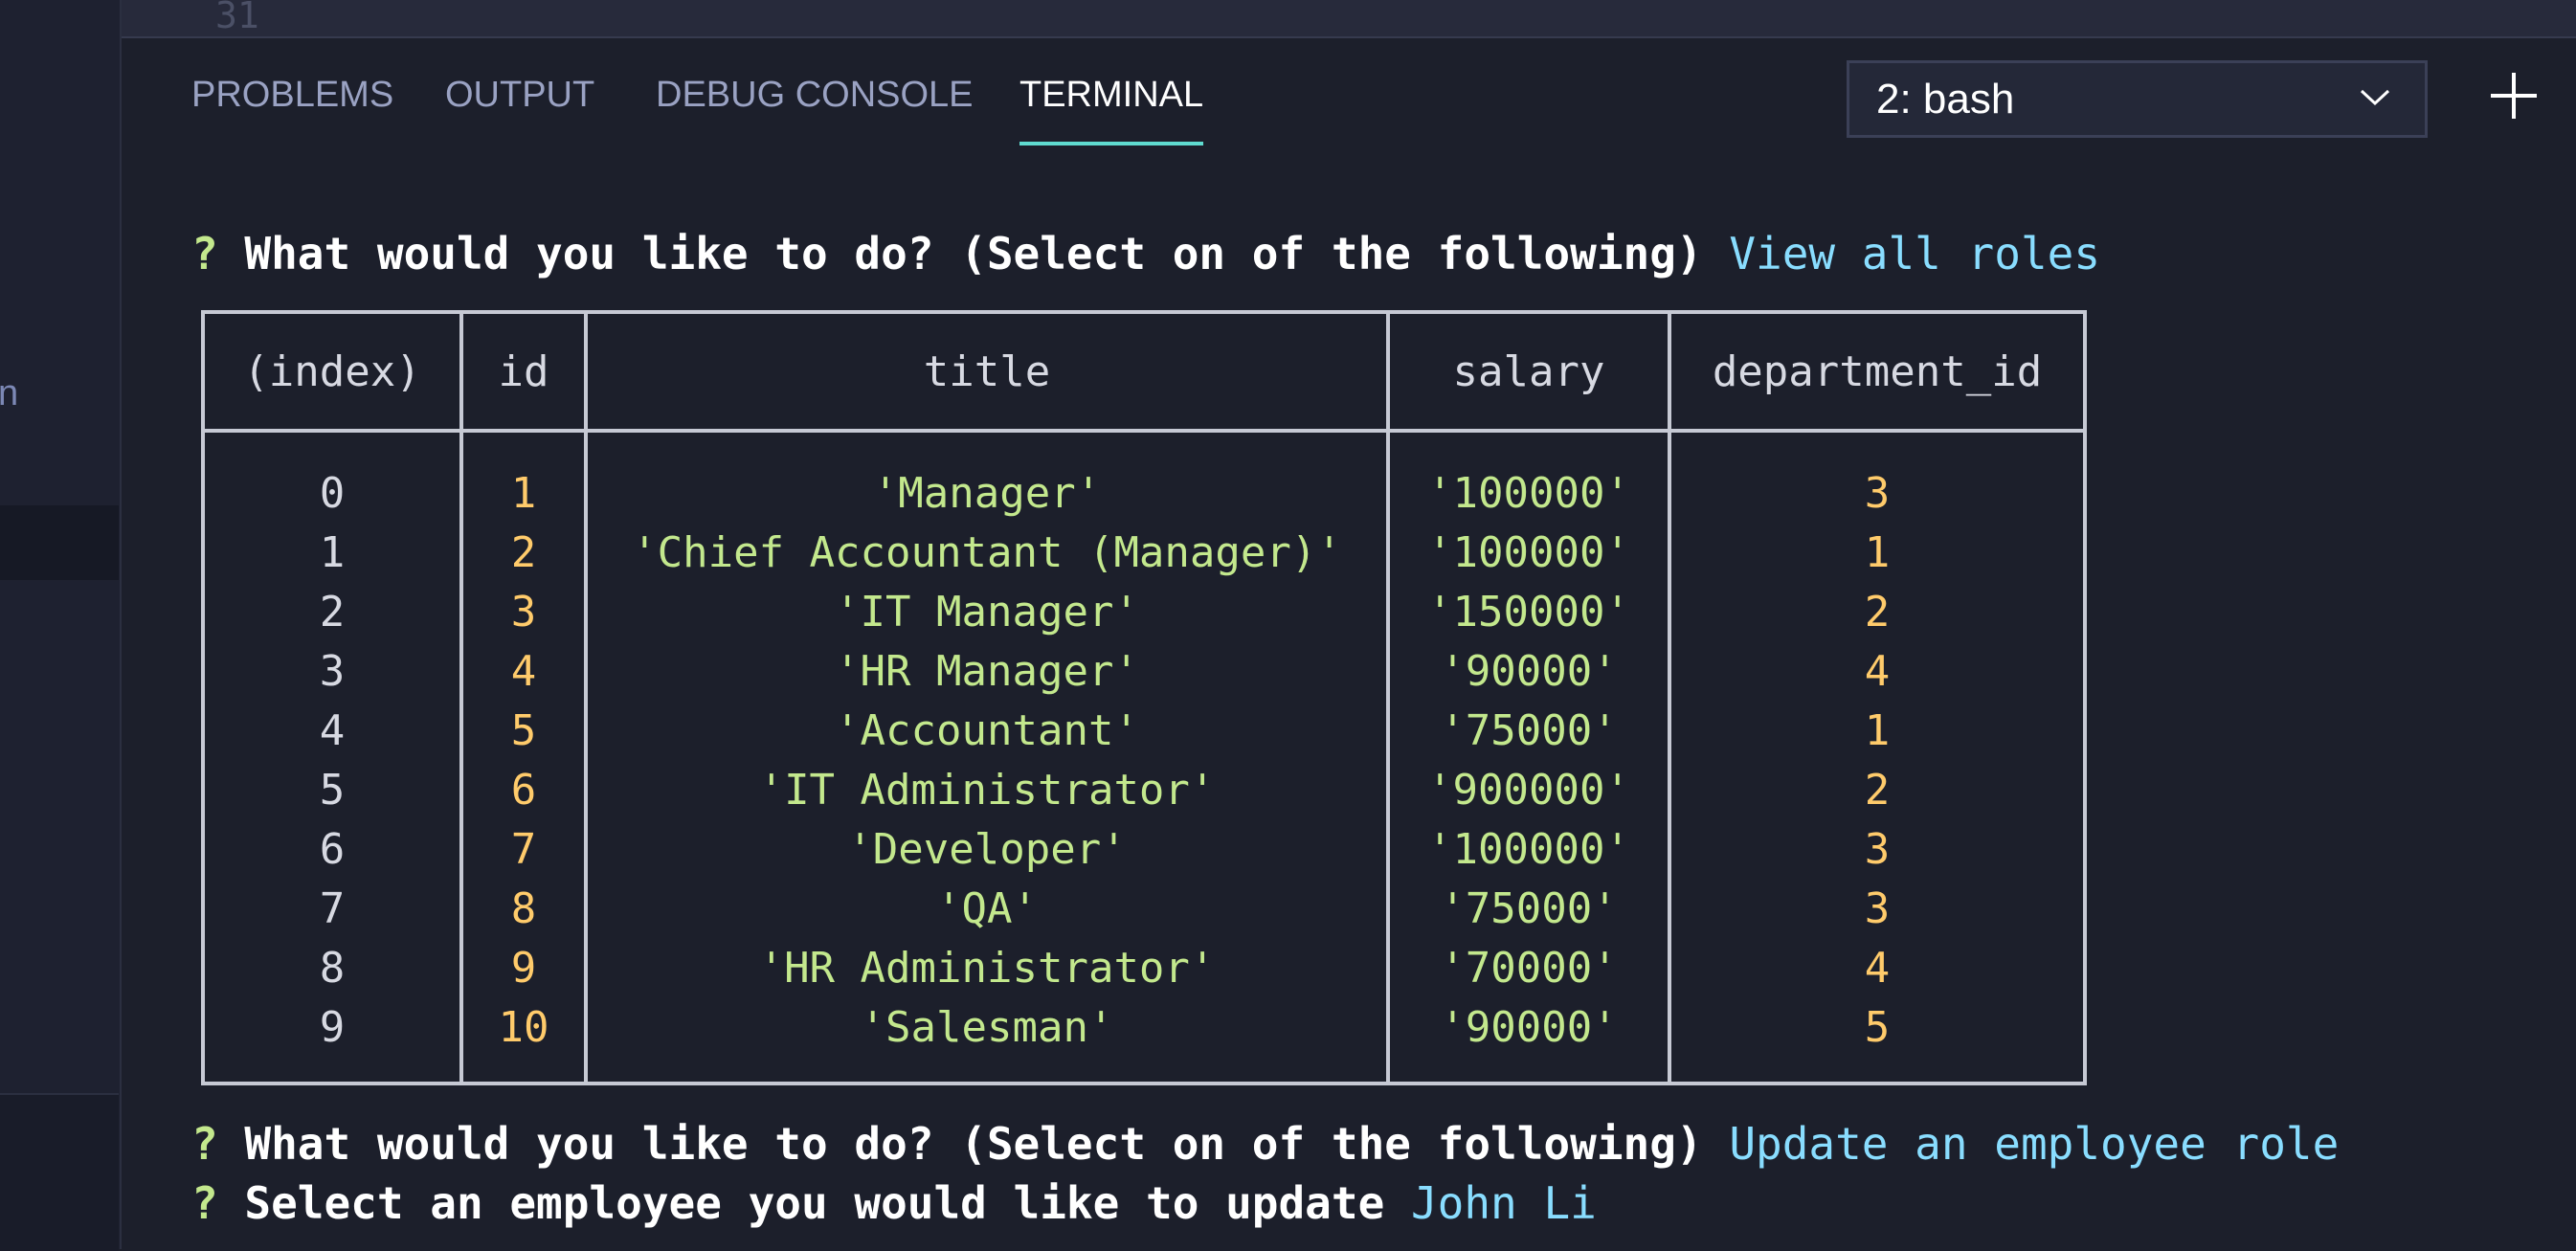 The image size is (2576, 1251). What do you see at coordinates (61, 626) in the screenshot?
I see `activity-sidebar: n` at bounding box center [61, 626].